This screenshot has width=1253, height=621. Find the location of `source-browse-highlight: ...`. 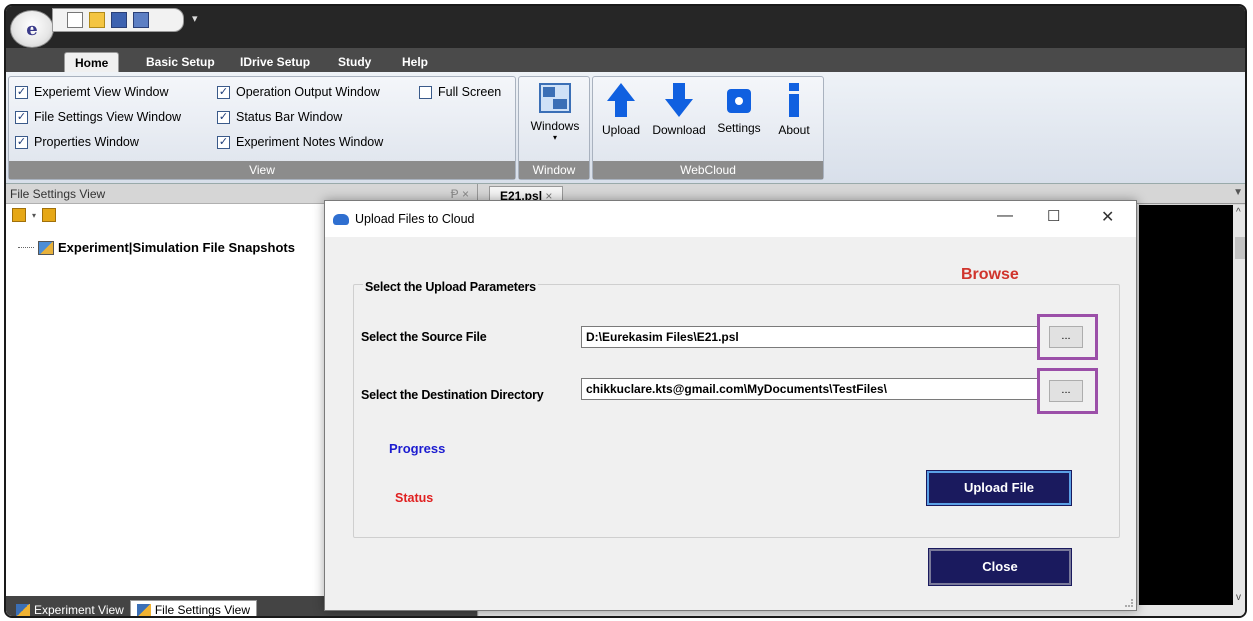

source-browse-highlight: ... is located at coordinates (1067, 337).